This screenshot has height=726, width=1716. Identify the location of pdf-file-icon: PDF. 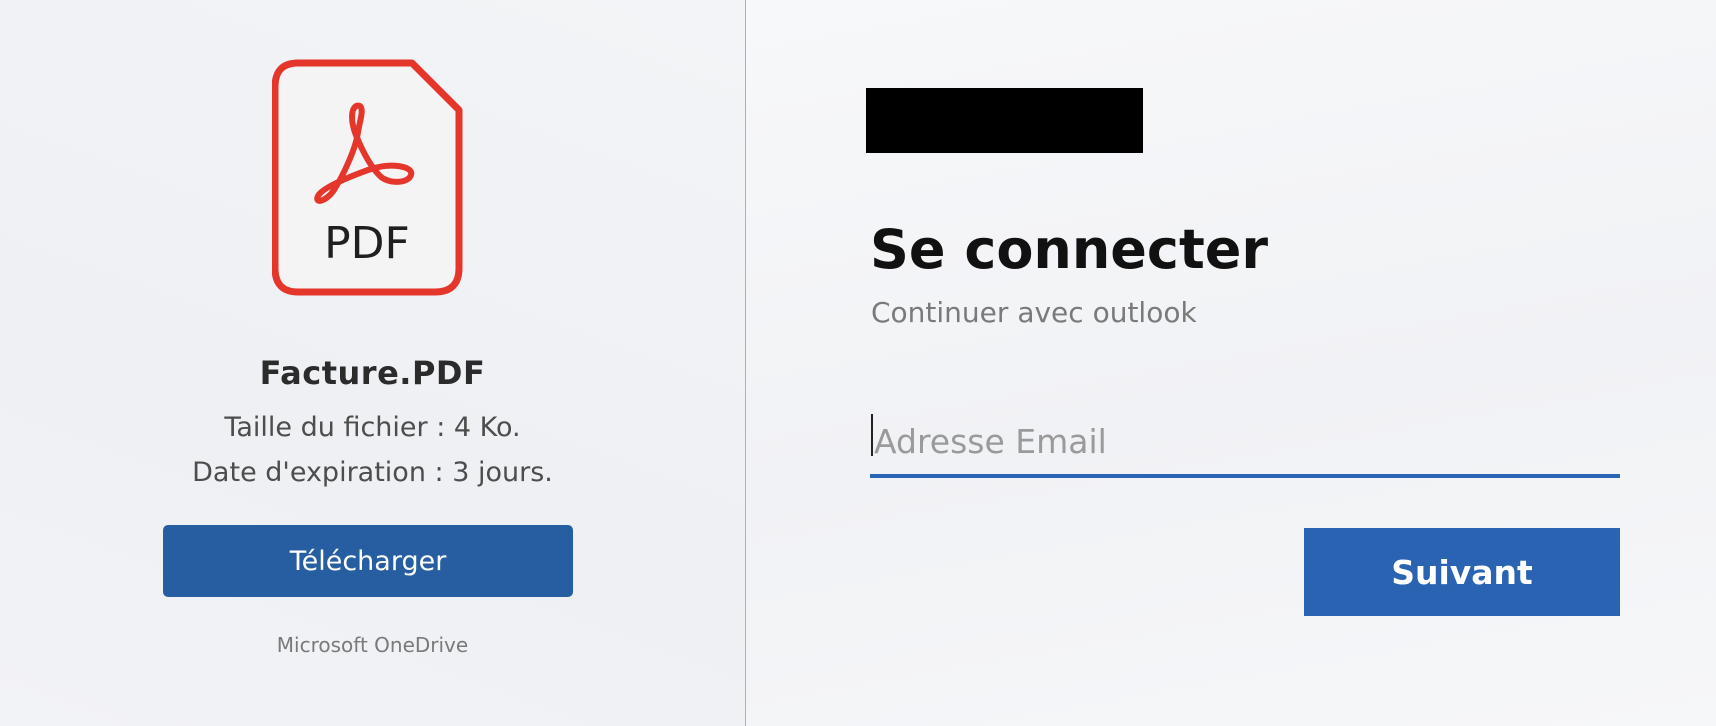
(367, 177).